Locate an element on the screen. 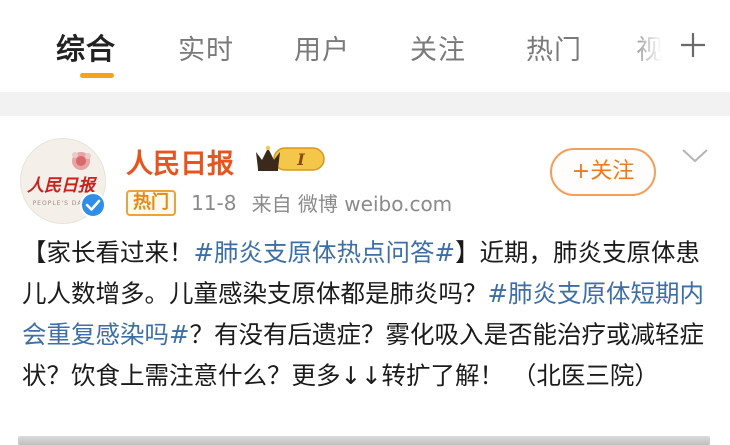  topic-link-1: #肺炎支原体热点问答# is located at coordinates (325, 252).